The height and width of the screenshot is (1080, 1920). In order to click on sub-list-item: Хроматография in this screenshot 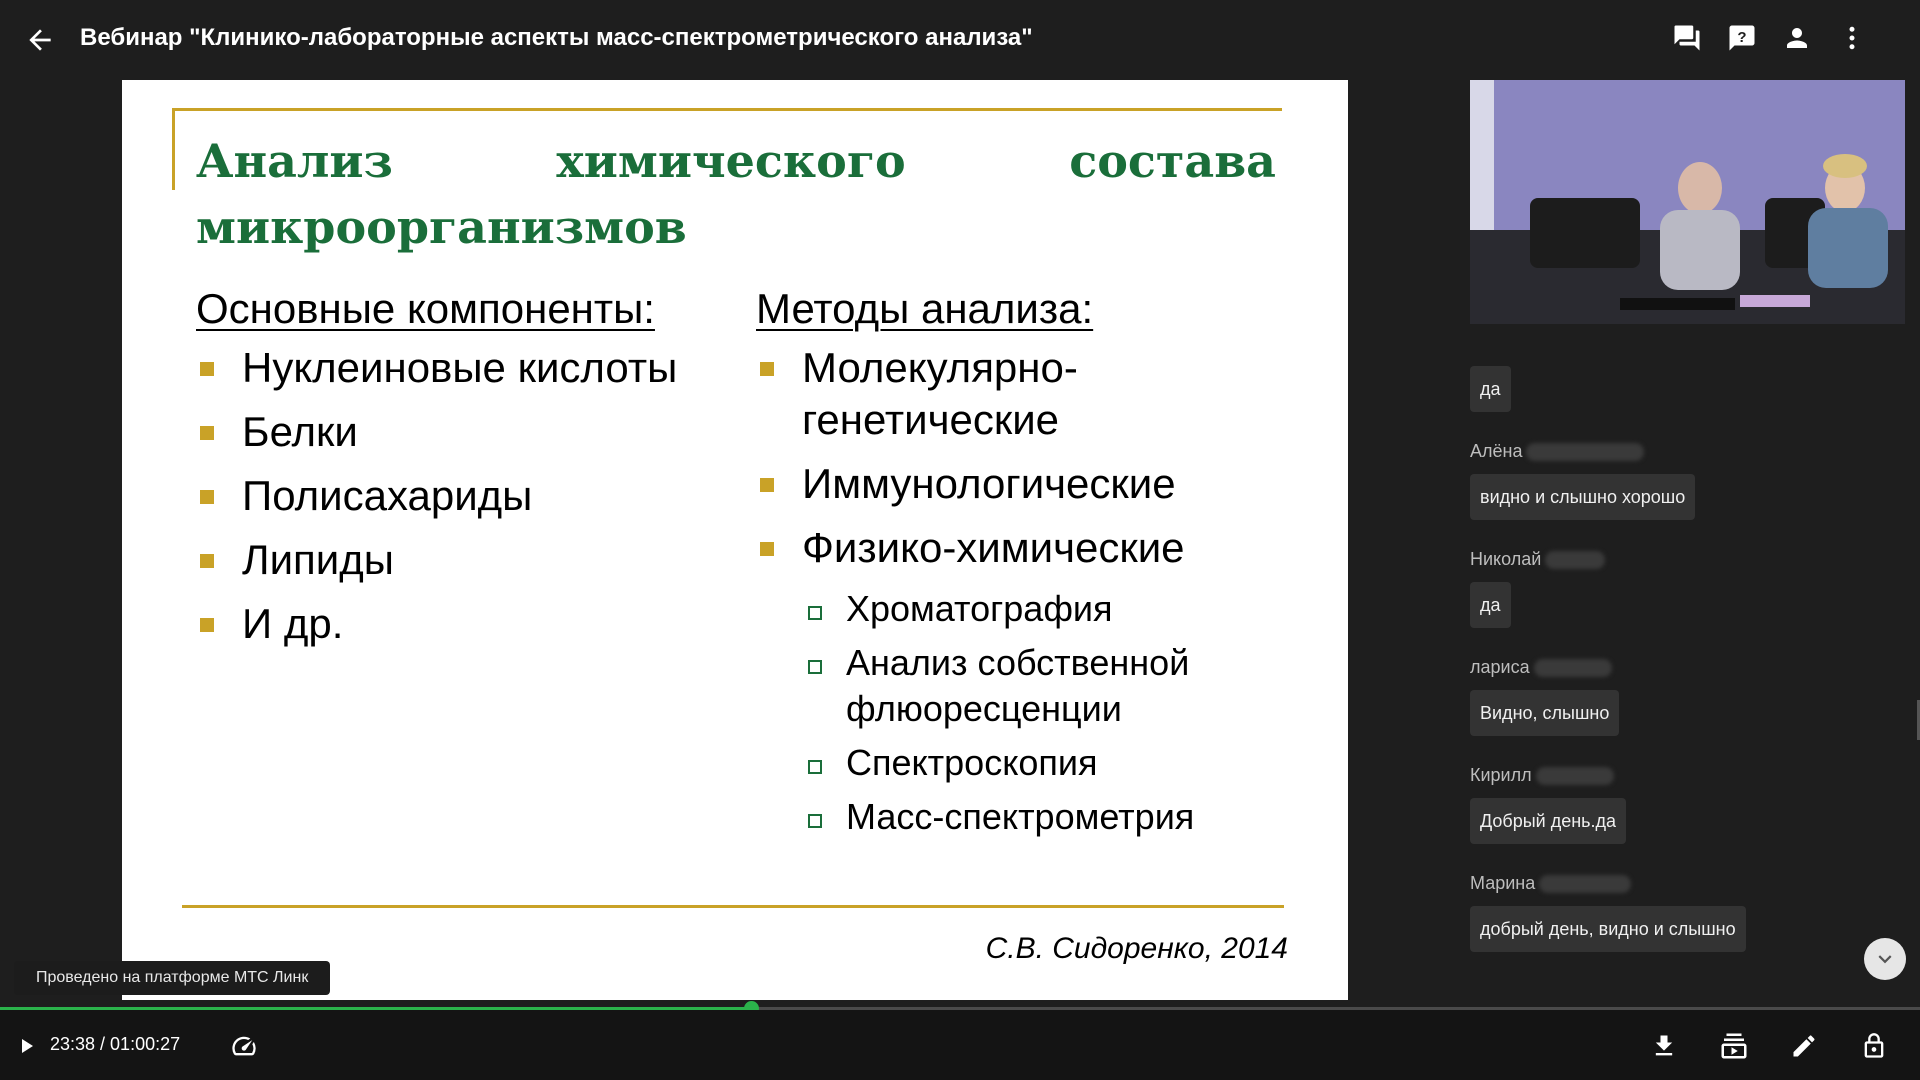, I will do `click(1036, 609)`.